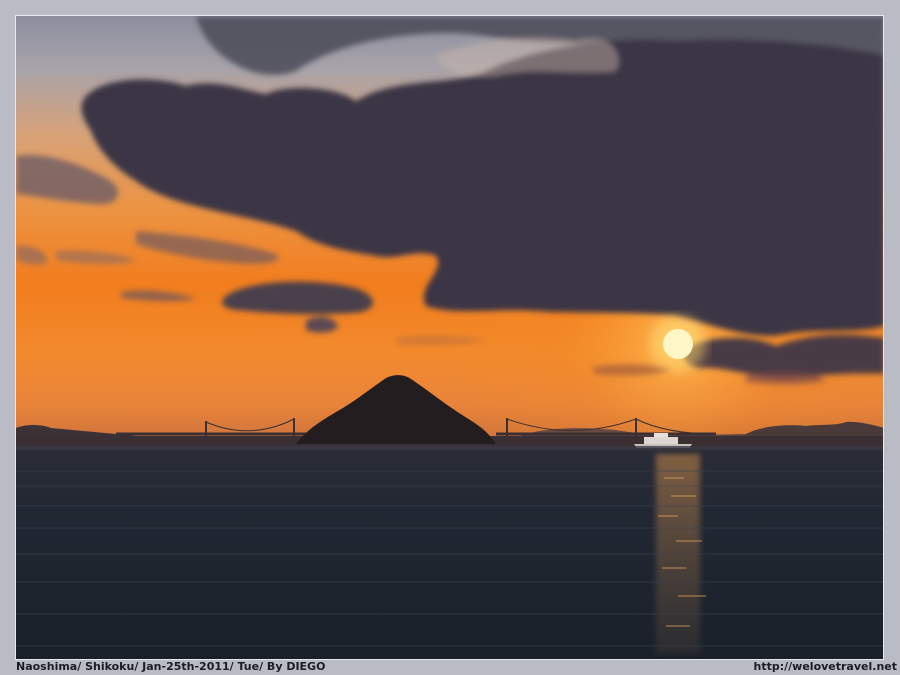 The image size is (900, 675). I want to click on website-link: http://welovetravel.net, so click(825, 667).